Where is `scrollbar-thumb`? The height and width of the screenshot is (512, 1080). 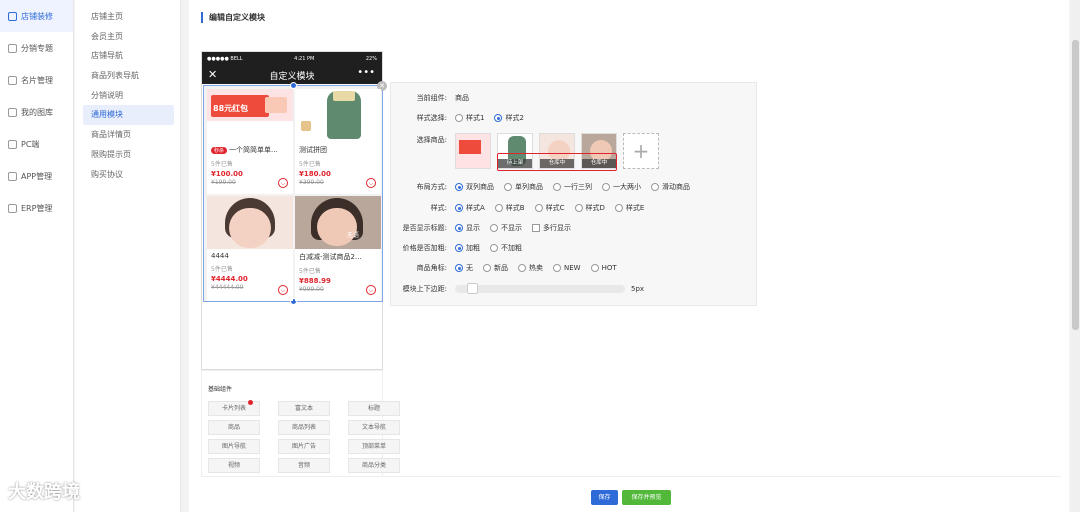 scrollbar-thumb is located at coordinates (1075, 185).